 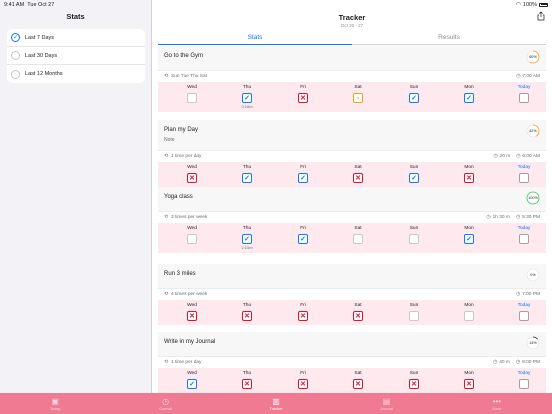 I want to click on tab-stats: Stats, so click(x=255, y=38).